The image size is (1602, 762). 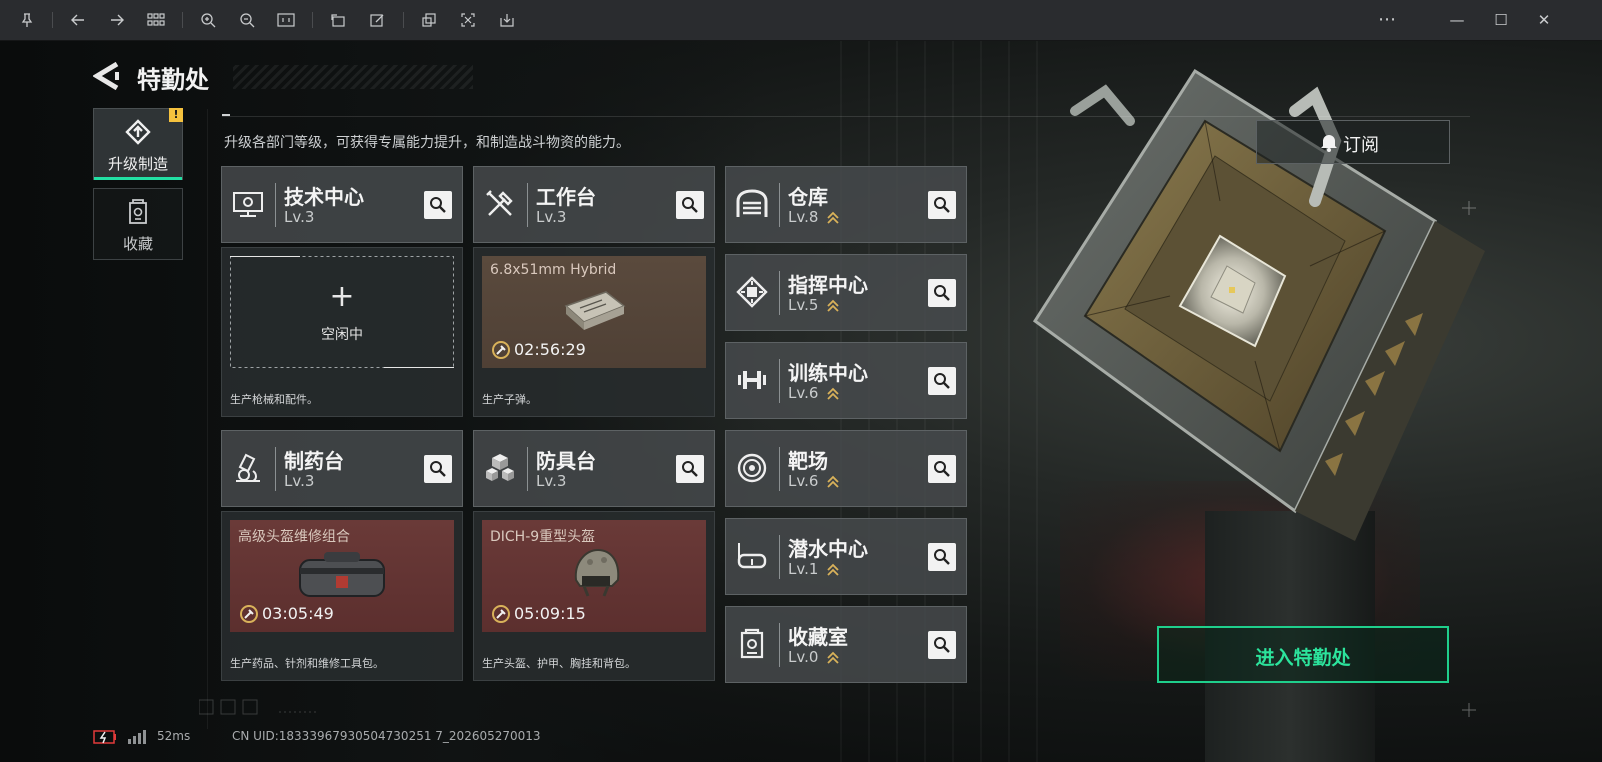 I want to click on helmet-image, so click(x=597, y=572).